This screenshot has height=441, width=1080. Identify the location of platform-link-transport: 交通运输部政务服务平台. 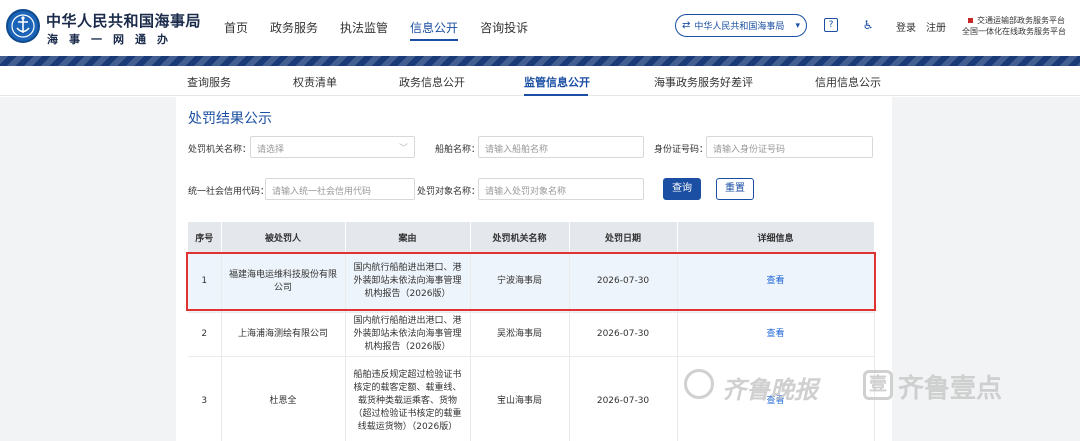
(1017, 20).